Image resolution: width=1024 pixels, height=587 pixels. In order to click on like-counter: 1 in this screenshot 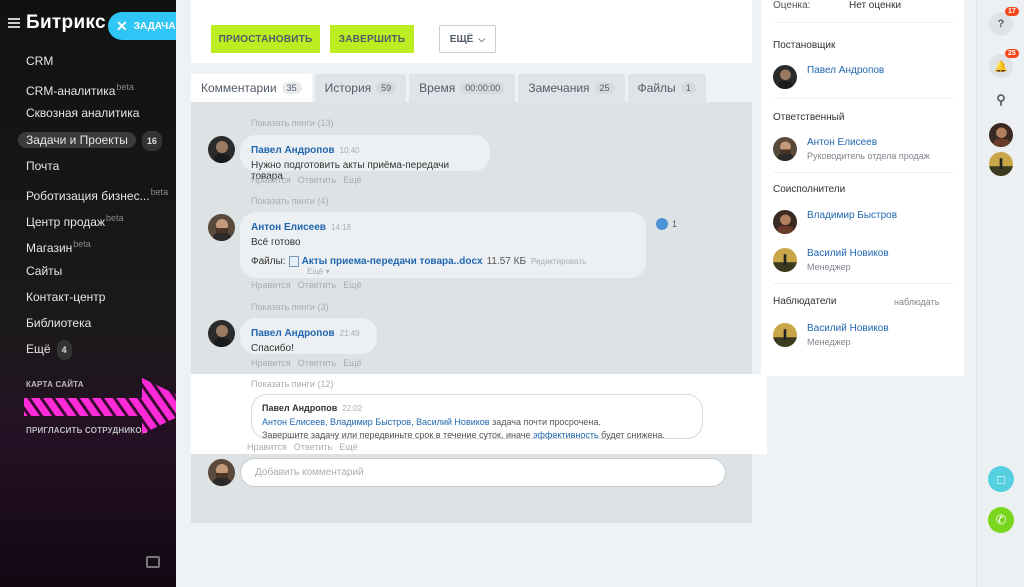, I will do `click(666, 224)`.